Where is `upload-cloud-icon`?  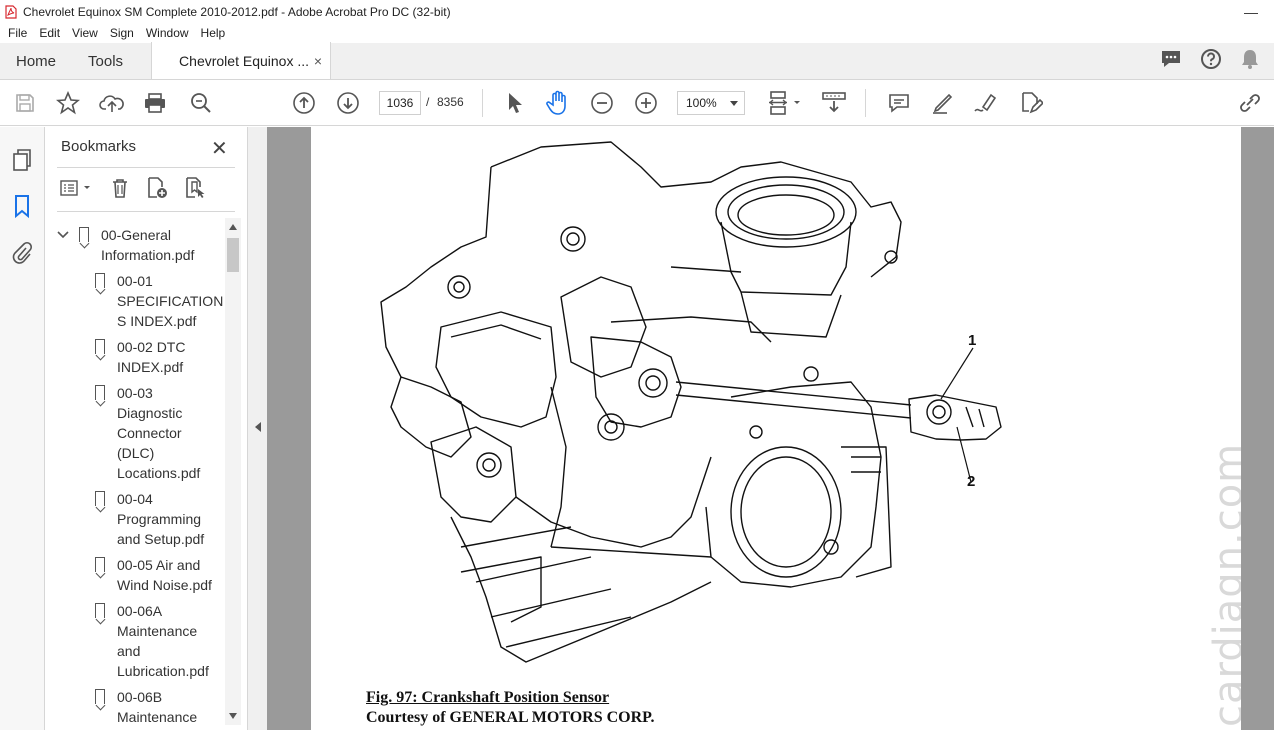 upload-cloud-icon is located at coordinates (112, 103).